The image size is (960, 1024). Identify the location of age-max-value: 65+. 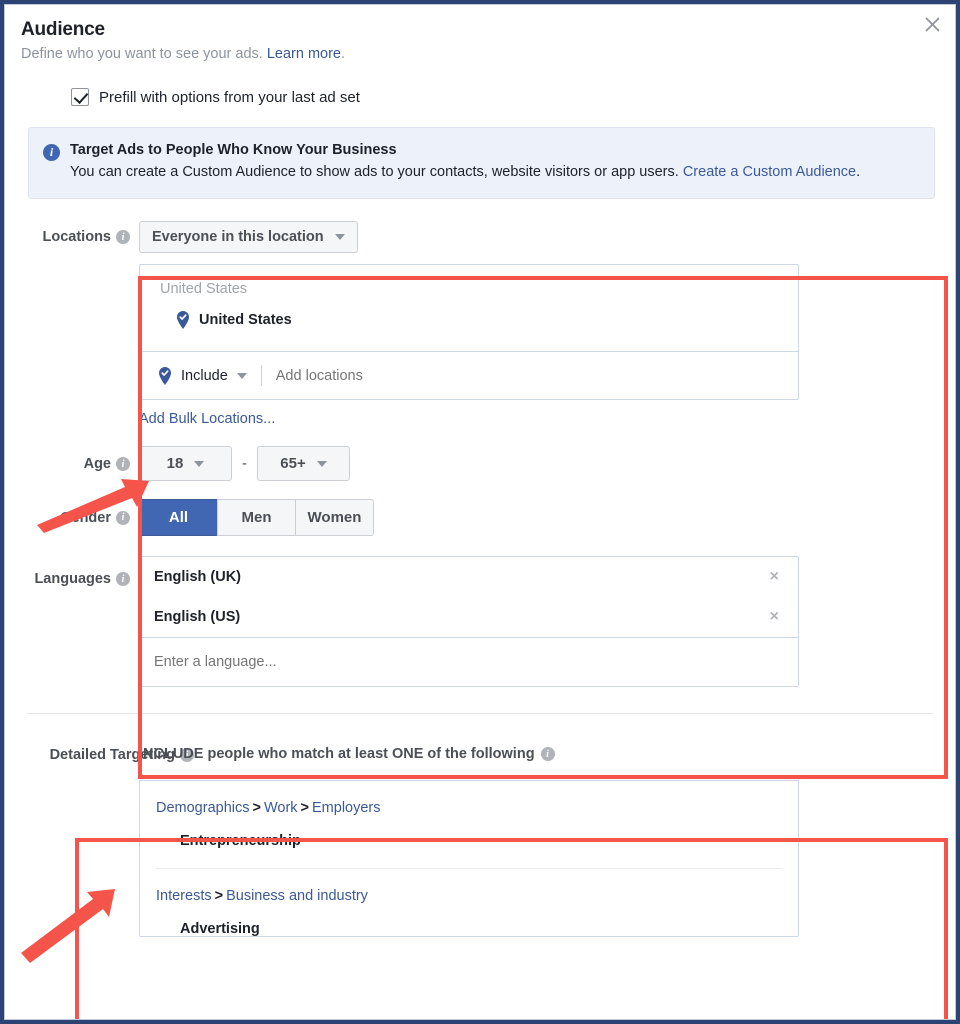
(293, 464).